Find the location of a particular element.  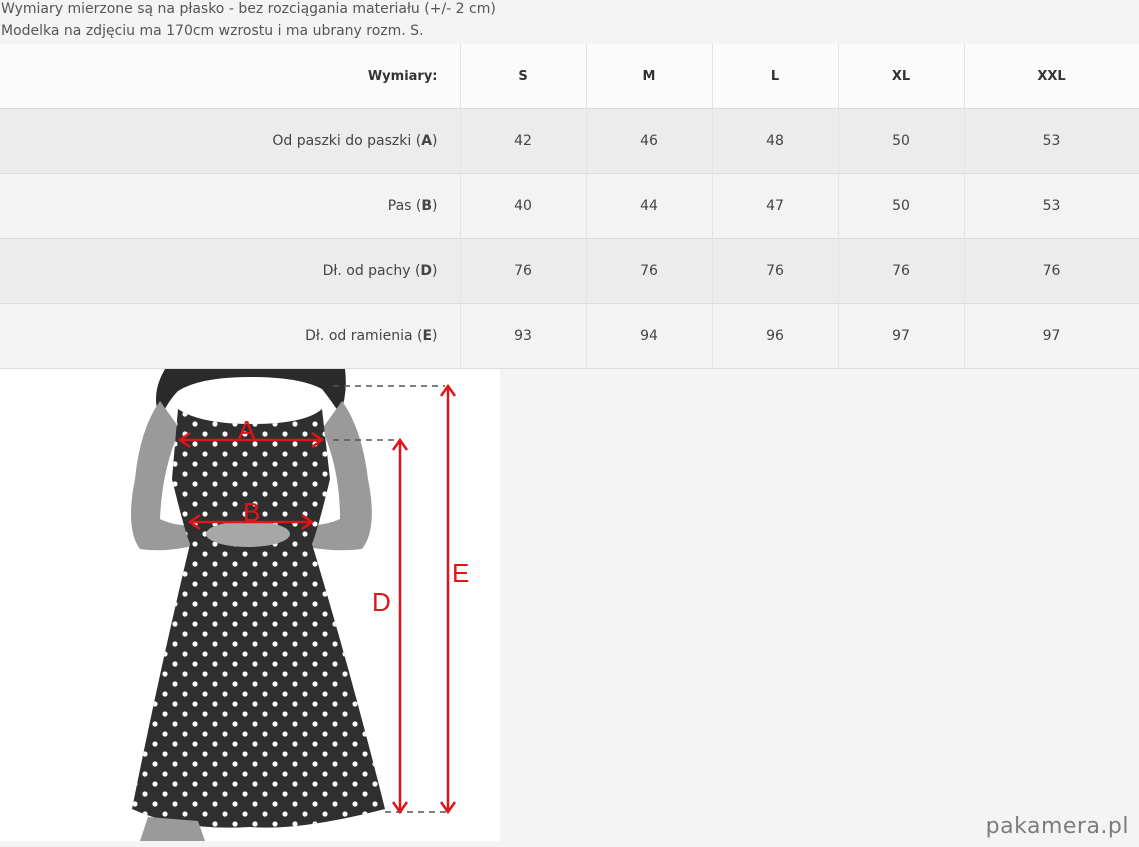

label-e: E is located at coordinates (460, 573).